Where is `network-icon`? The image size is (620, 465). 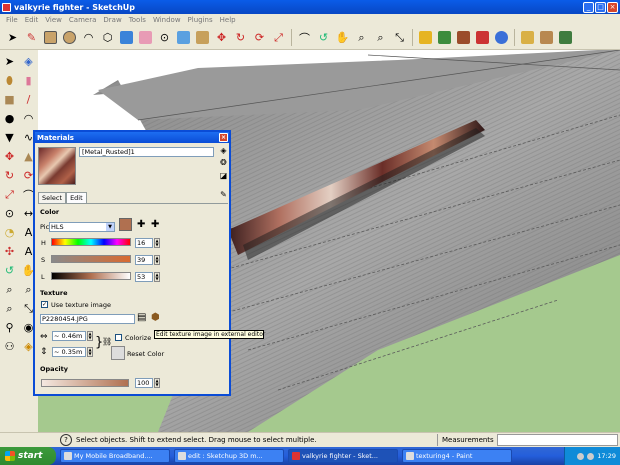
network-icon is located at coordinates (581, 456).